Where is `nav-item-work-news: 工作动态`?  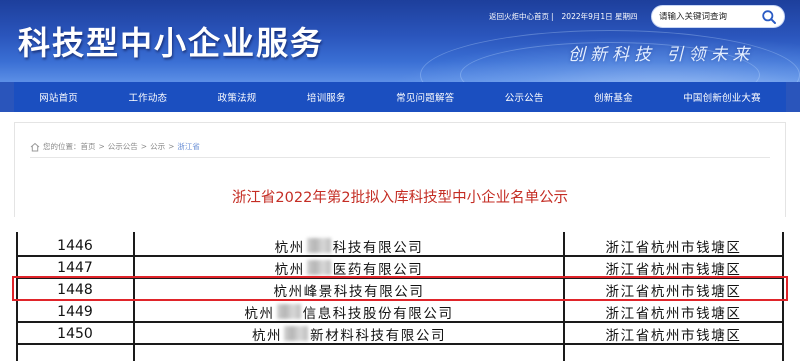
nav-item-work-news: 工作动态 is located at coordinates (147, 97).